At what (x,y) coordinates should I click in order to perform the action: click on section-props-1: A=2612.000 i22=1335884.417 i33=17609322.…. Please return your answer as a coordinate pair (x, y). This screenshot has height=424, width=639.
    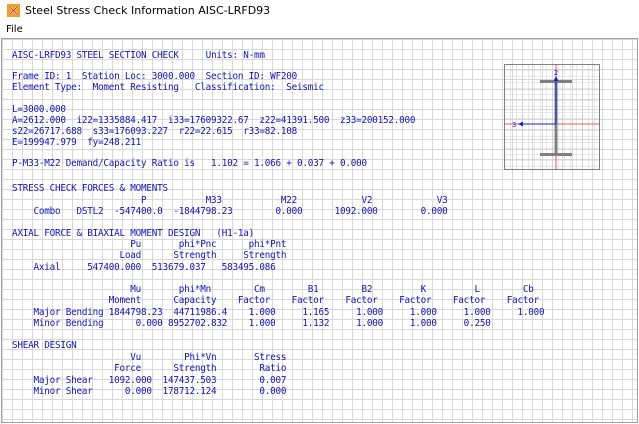
    Looking at the image, I should click on (214, 120).